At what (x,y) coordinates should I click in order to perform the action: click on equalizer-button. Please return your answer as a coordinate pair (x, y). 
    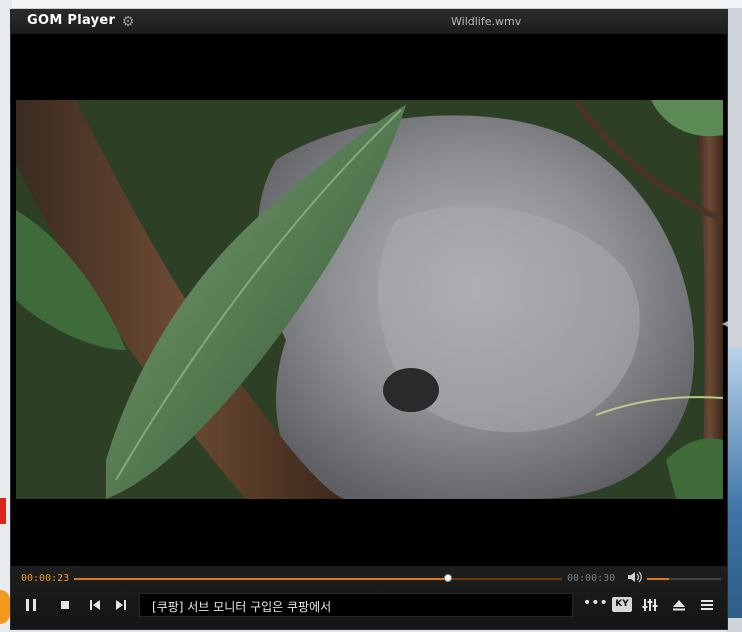
    Looking at the image, I should click on (650, 605).